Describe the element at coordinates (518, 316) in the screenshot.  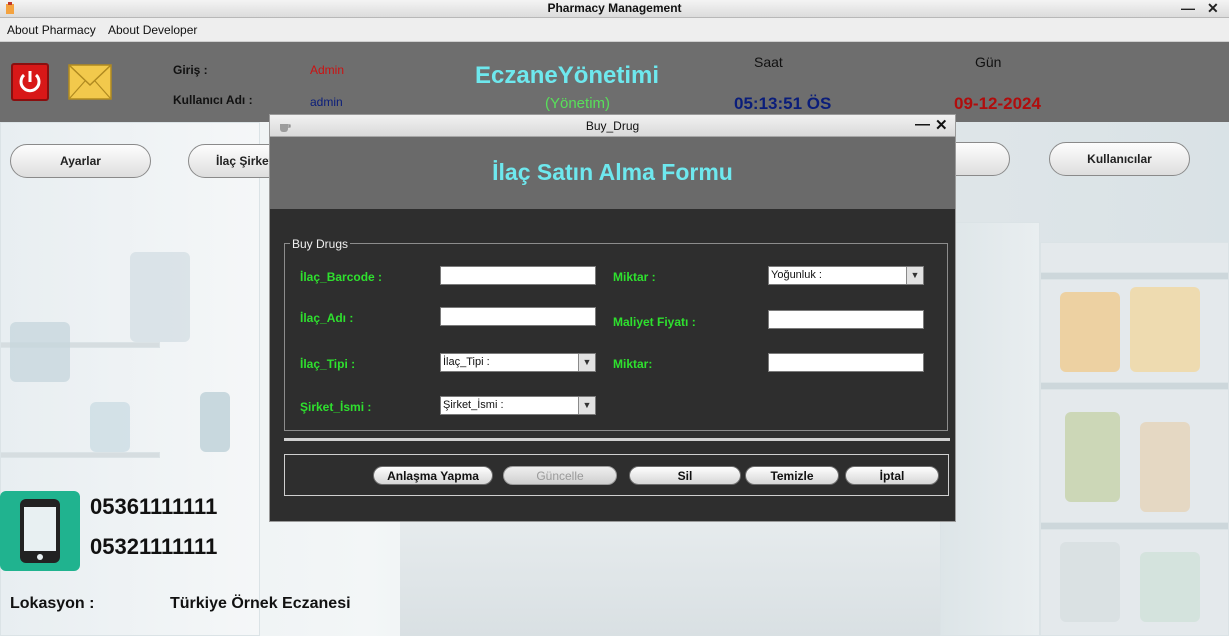
I see `drug-name-input` at that location.